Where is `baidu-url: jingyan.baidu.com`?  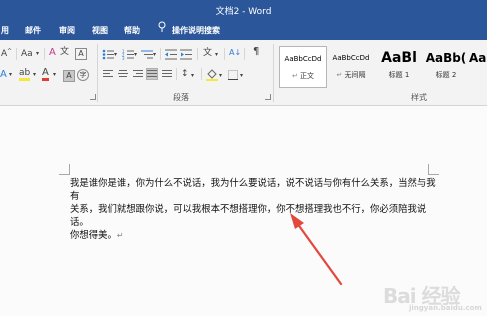
baidu-url: jingyan.baidu.com is located at coordinates (445, 308).